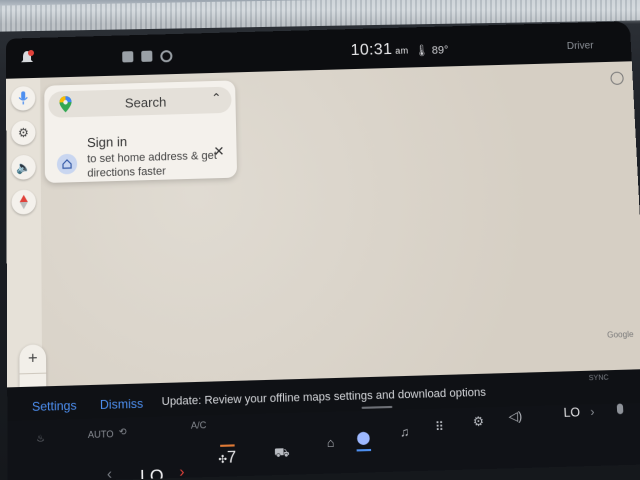 The width and height of the screenshot is (640, 480). What do you see at coordinates (24, 232) in the screenshot?
I see `left-rail: ⚙ 🔈` at bounding box center [24, 232].